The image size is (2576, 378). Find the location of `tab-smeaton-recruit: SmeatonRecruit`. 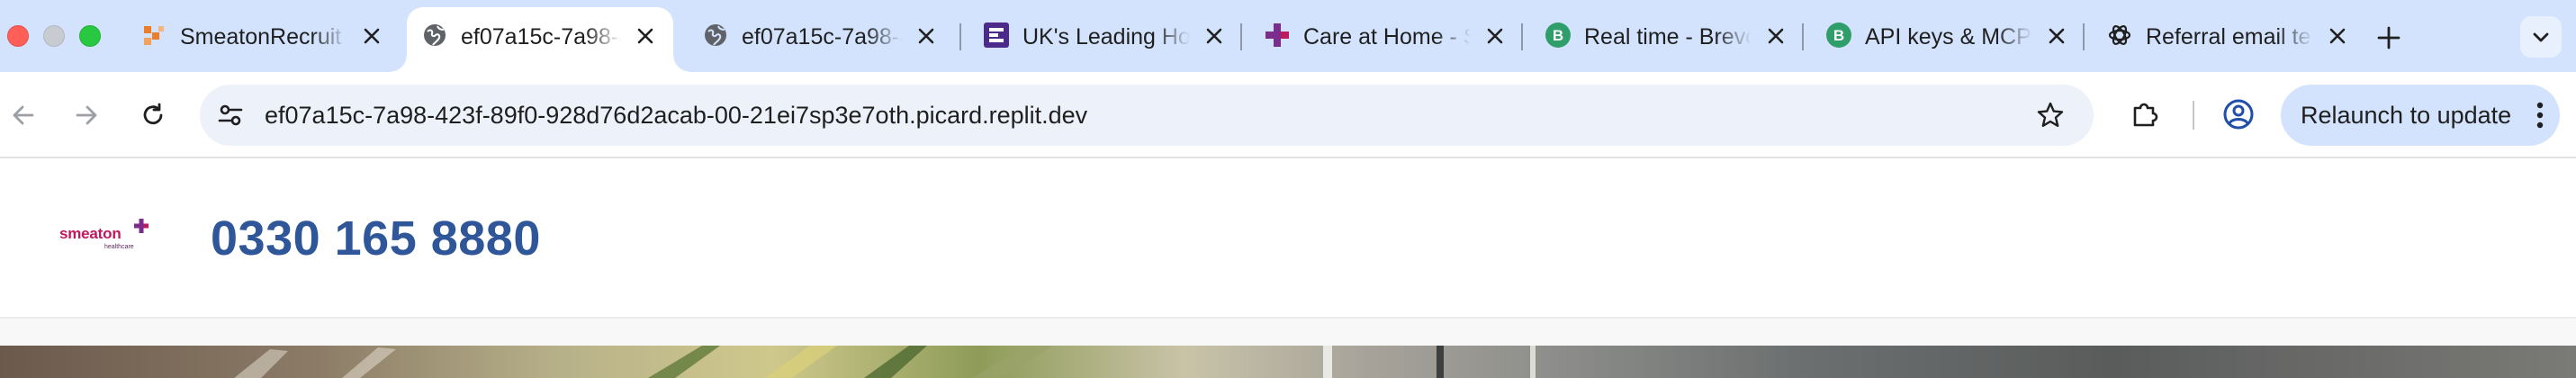

tab-smeaton-recruit: SmeatonRecruit is located at coordinates (263, 40).